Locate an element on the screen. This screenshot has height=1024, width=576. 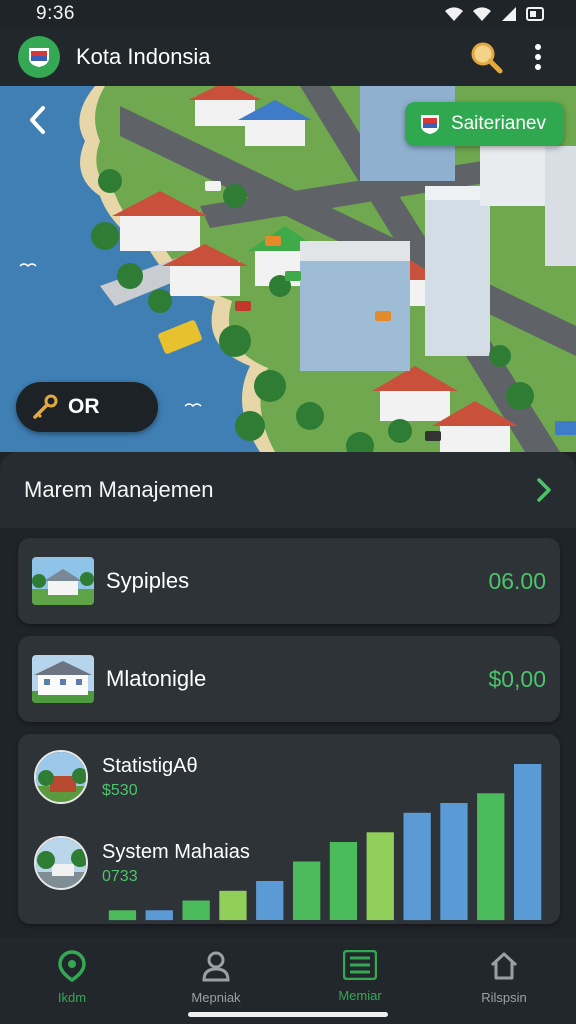
chevron-left-icon is located at coordinates (37, 120).